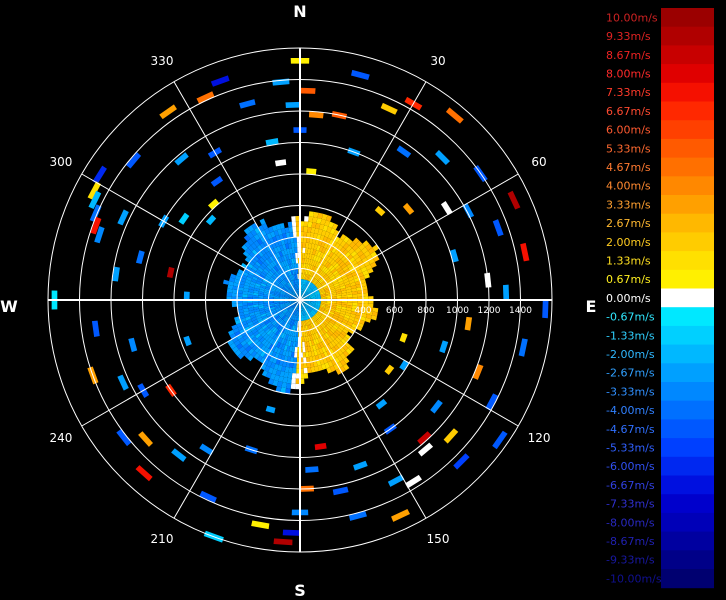  Describe the element at coordinates (628, 148) in the screenshot. I see `legend-label: 5.33m/s` at that location.